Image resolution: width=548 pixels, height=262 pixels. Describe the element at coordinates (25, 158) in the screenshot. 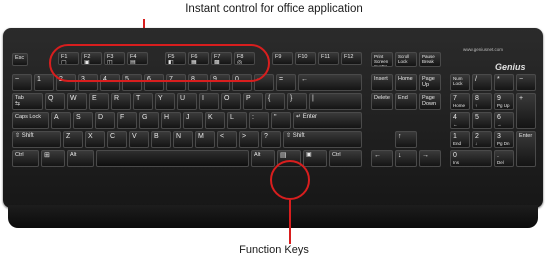

I see `key-left-ctrl: Ctrl` at that location.